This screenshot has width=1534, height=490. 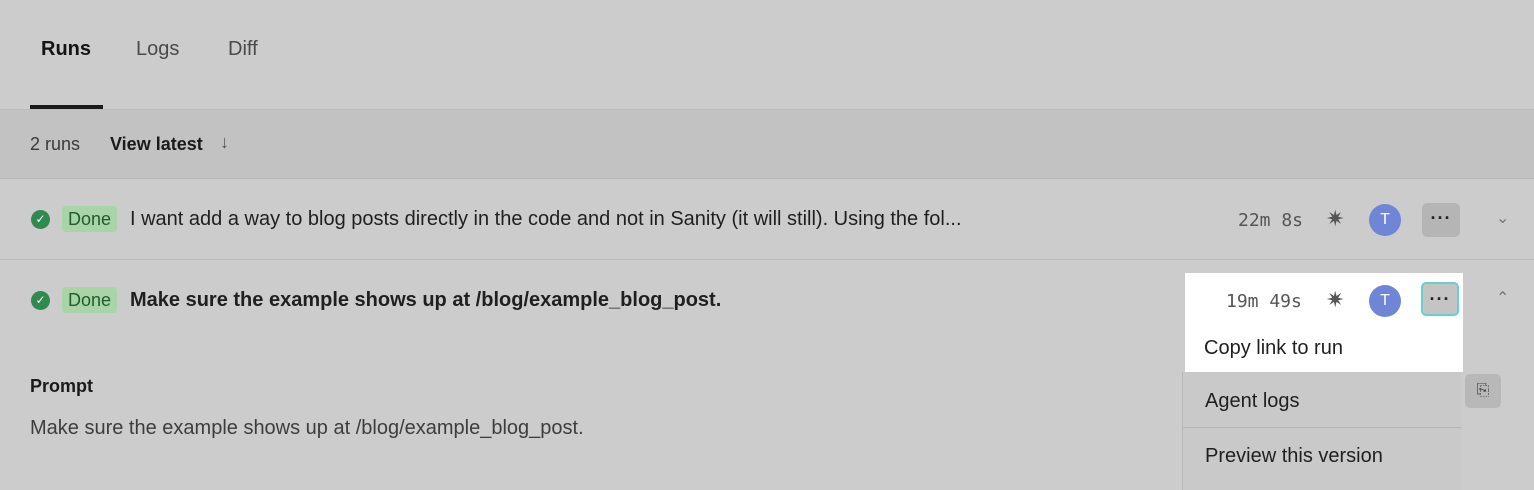 What do you see at coordinates (1502, 298) in the screenshot?
I see `chevron-up-icon: ⌃` at bounding box center [1502, 298].